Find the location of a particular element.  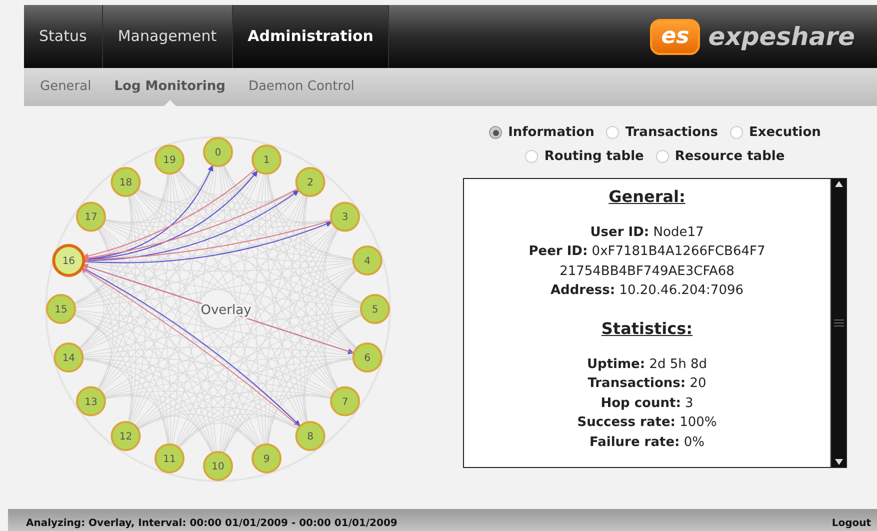

scroll-up-icon is located at coordinates (838, 184).